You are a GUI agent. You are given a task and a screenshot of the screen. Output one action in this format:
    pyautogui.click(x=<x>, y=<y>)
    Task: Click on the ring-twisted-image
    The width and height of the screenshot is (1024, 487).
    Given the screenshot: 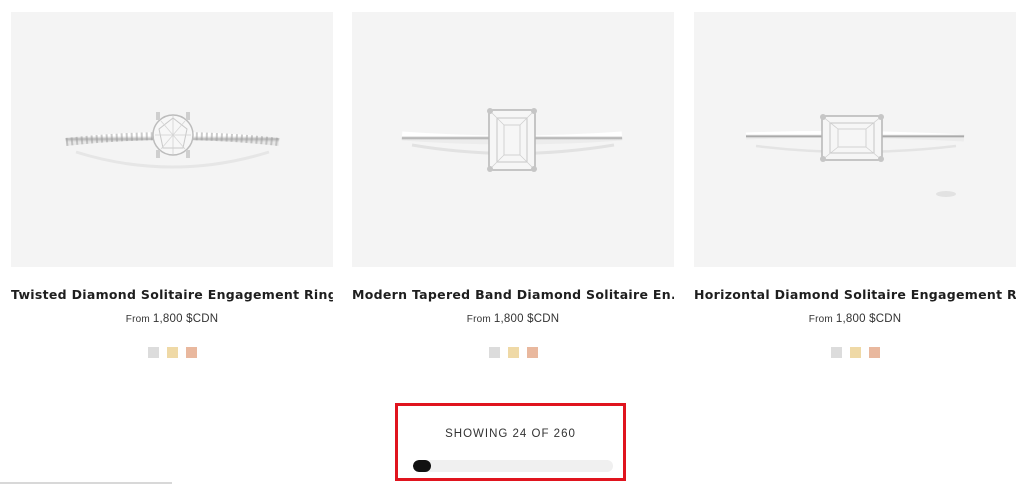 What is the action you would take?
    pyautogui.click(x=172, y=140)
    